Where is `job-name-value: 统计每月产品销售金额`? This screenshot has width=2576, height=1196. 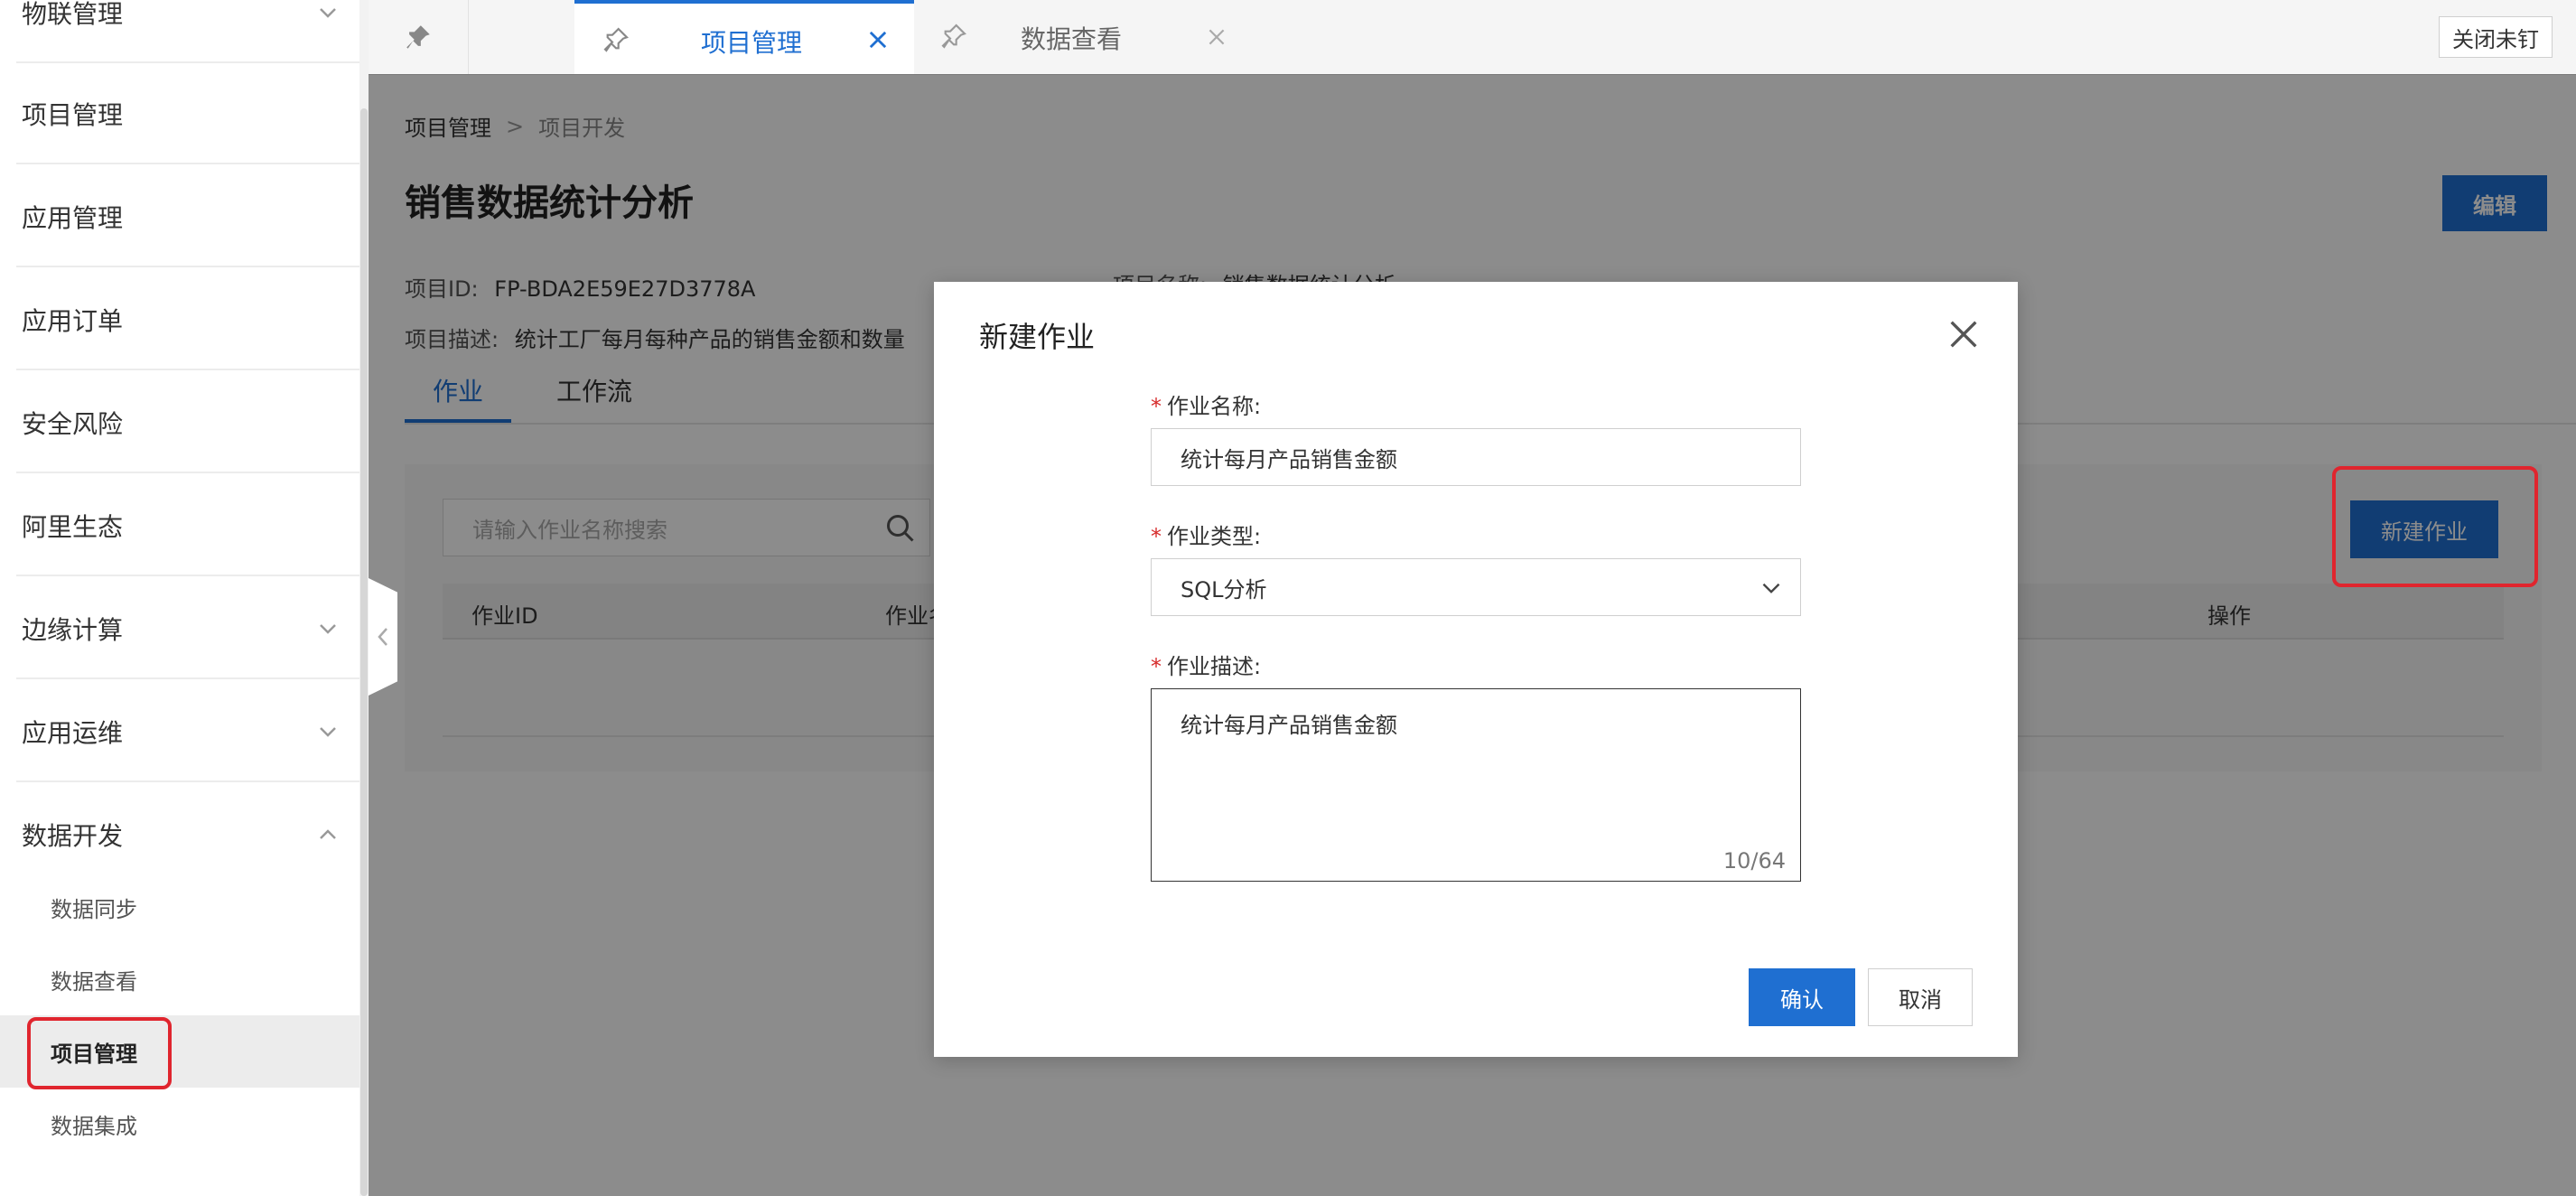 job-name-value: 统计每月产品销售金额 is located at coordinates (1289, 459).